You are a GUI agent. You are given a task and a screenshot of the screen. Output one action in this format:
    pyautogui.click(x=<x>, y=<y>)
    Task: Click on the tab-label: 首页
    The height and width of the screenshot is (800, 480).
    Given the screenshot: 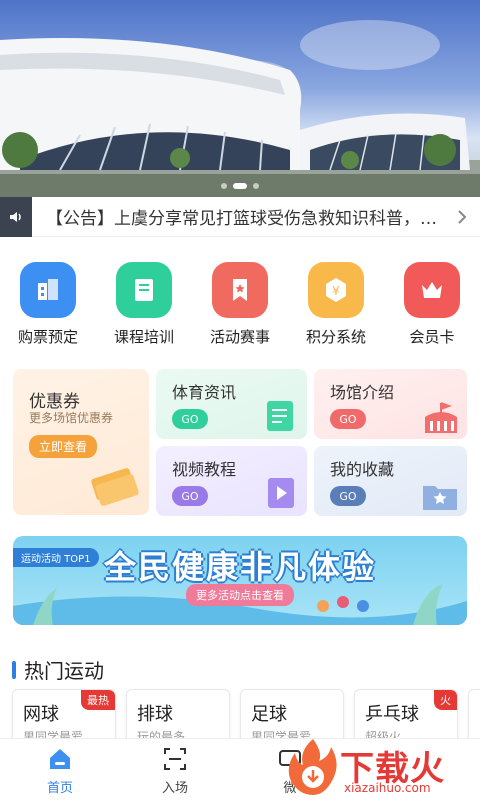 What is the action you would take?
    pyautogui.click(x=59, y=788)
    